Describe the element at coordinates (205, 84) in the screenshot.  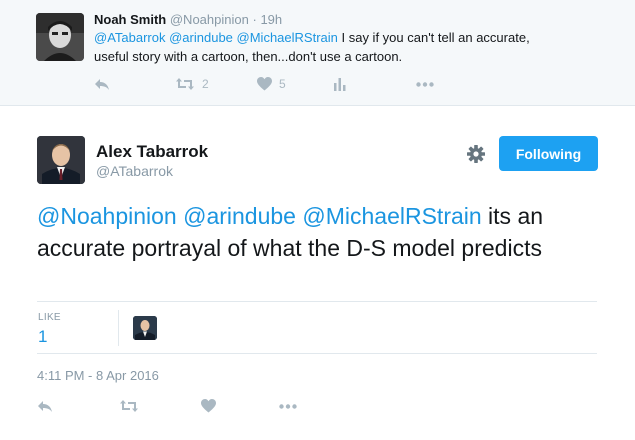
I see `retweet-count: 2` at that location.